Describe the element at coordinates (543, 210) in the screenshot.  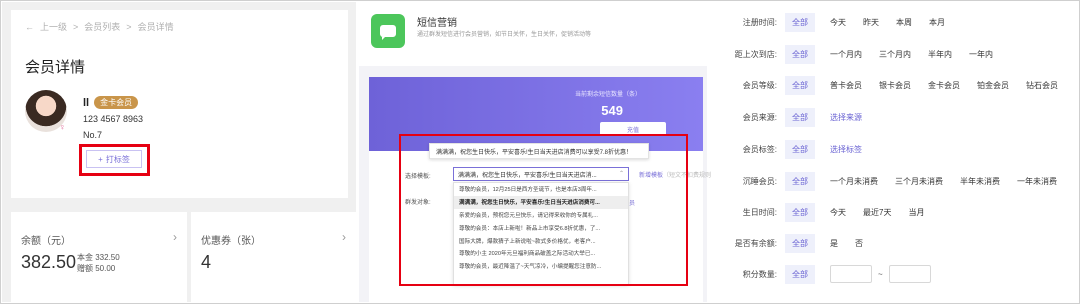
I see `highlight-box` at that location.